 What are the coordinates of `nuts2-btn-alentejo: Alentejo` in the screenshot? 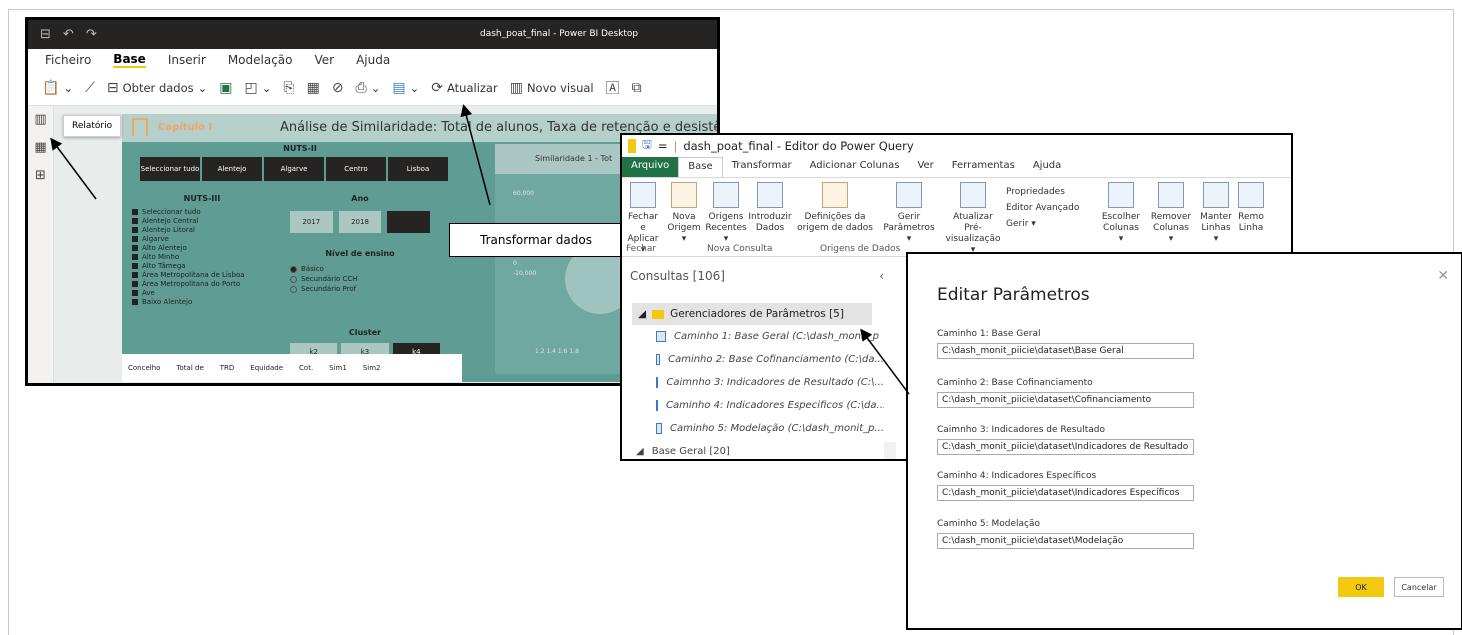 It's located at (232, 169).